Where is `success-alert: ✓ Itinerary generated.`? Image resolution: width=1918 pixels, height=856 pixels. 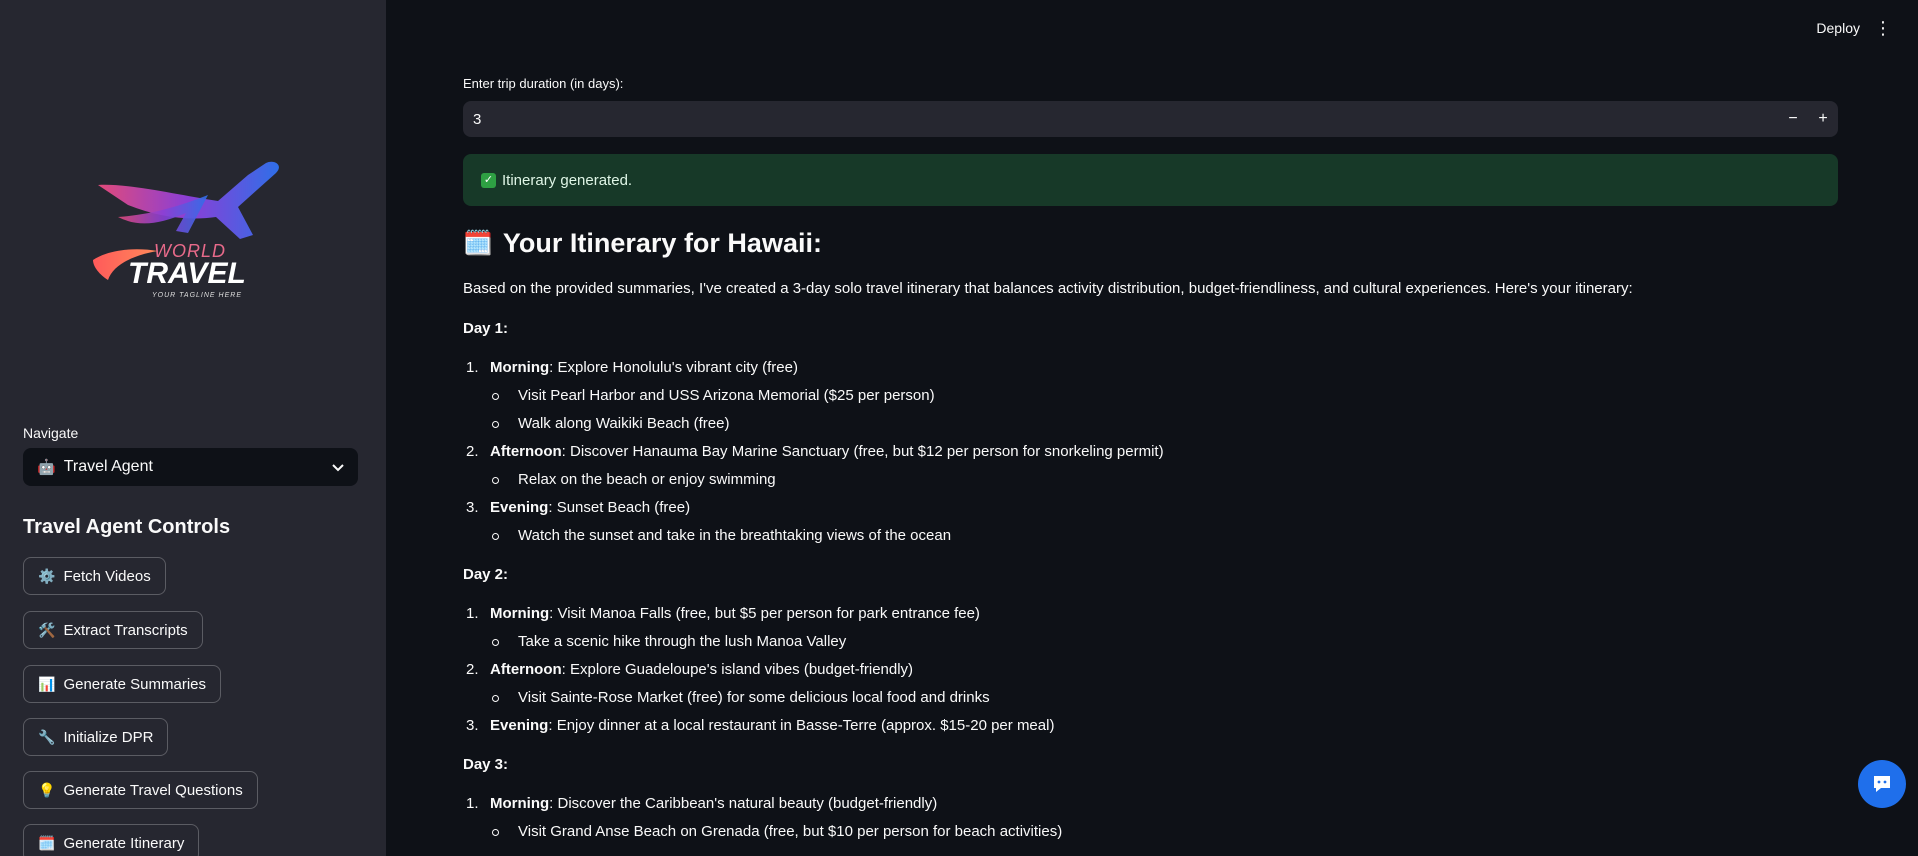
success-alert: ✓ Itinerary generated. is located at coordinates (1150, 180).